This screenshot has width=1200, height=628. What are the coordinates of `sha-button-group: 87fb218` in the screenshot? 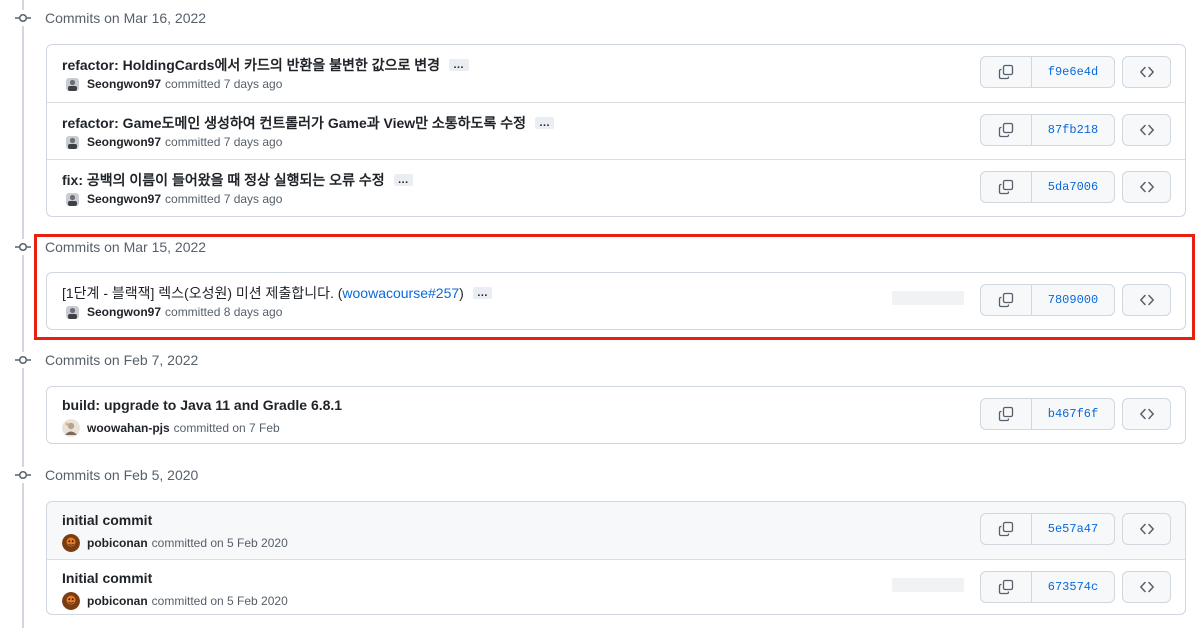 It's located at (1047, 130).